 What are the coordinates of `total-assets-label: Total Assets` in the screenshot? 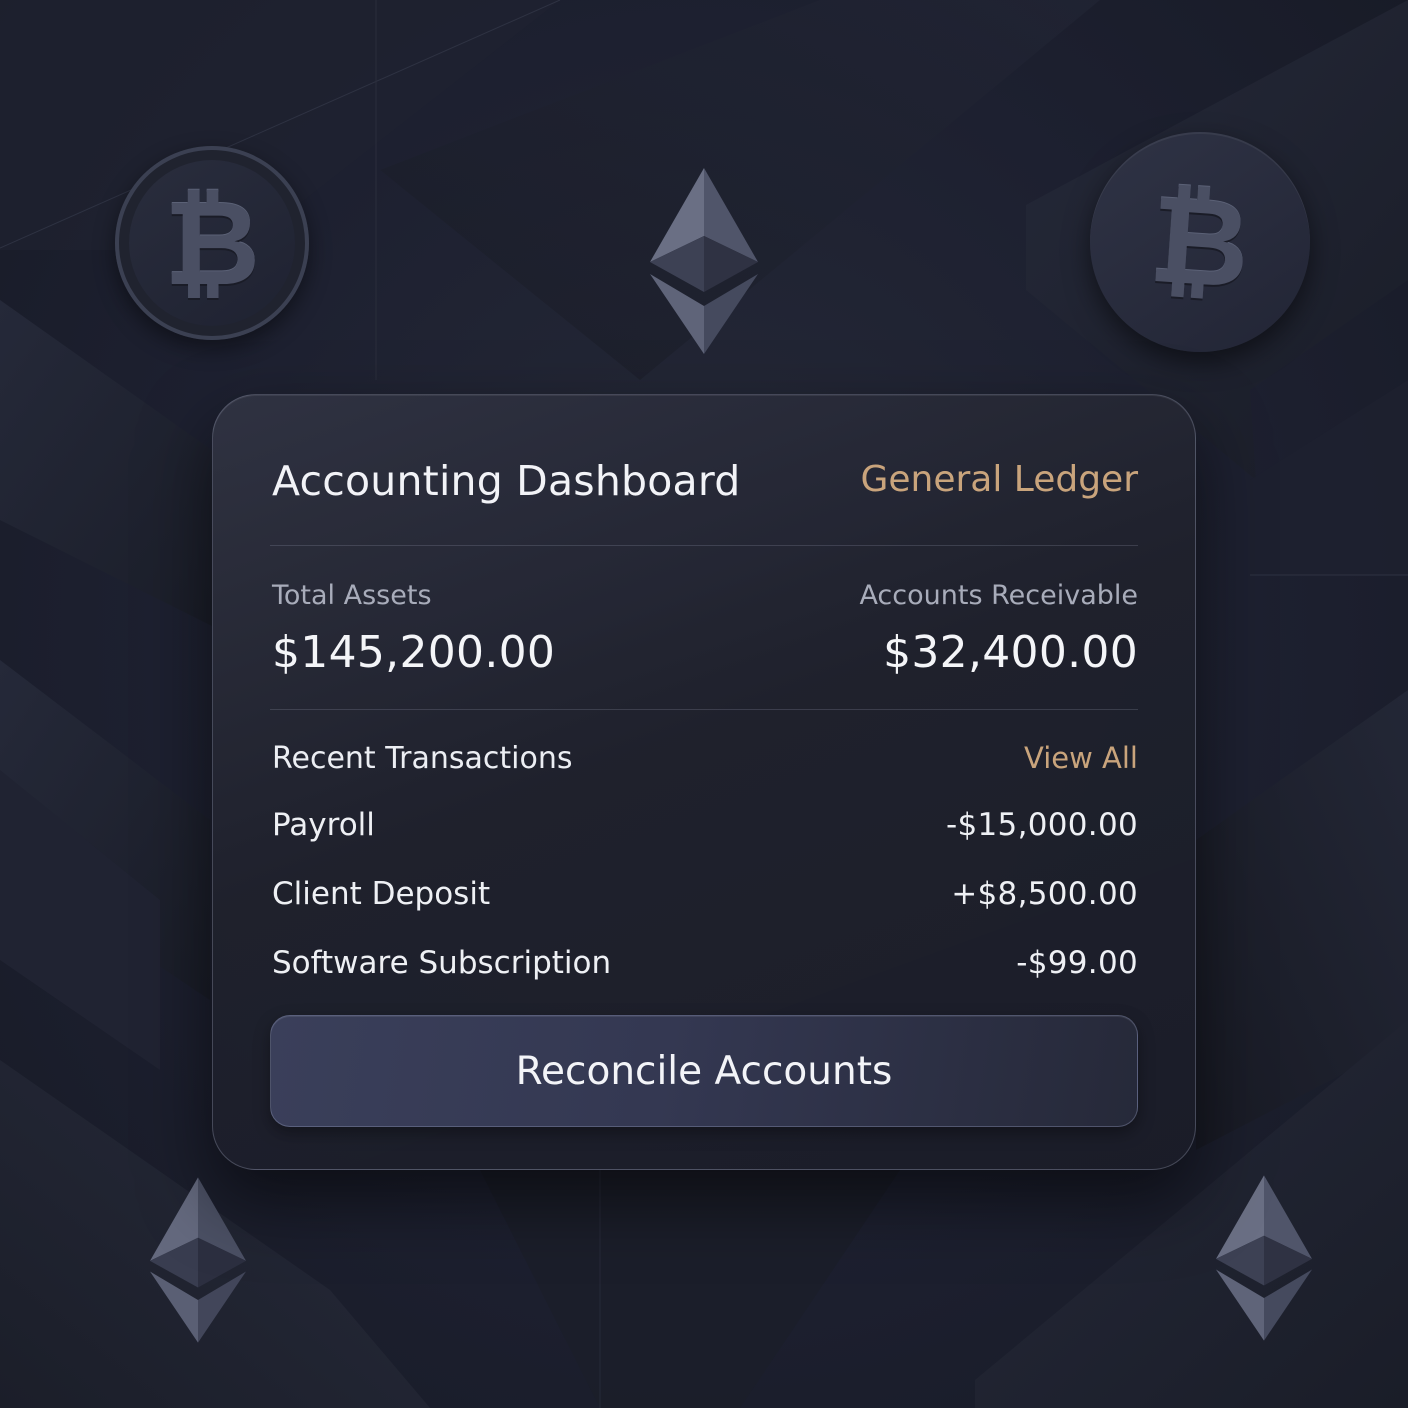 It's located at (352, 595).